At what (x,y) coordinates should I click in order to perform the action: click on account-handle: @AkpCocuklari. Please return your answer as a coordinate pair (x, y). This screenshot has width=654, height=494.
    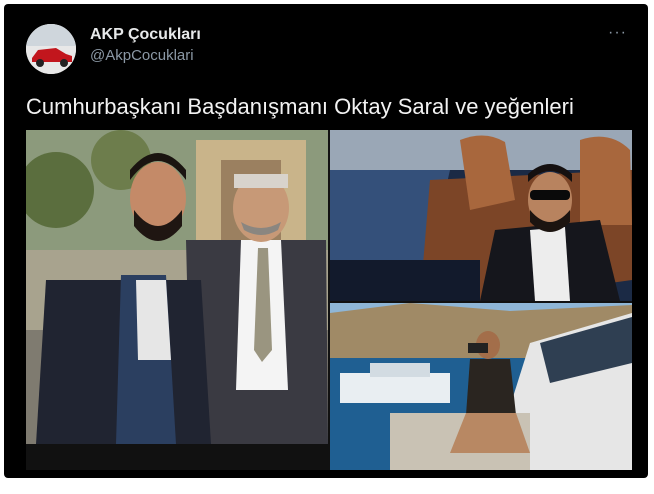
    Looking at the image, I should click on (142, 55).